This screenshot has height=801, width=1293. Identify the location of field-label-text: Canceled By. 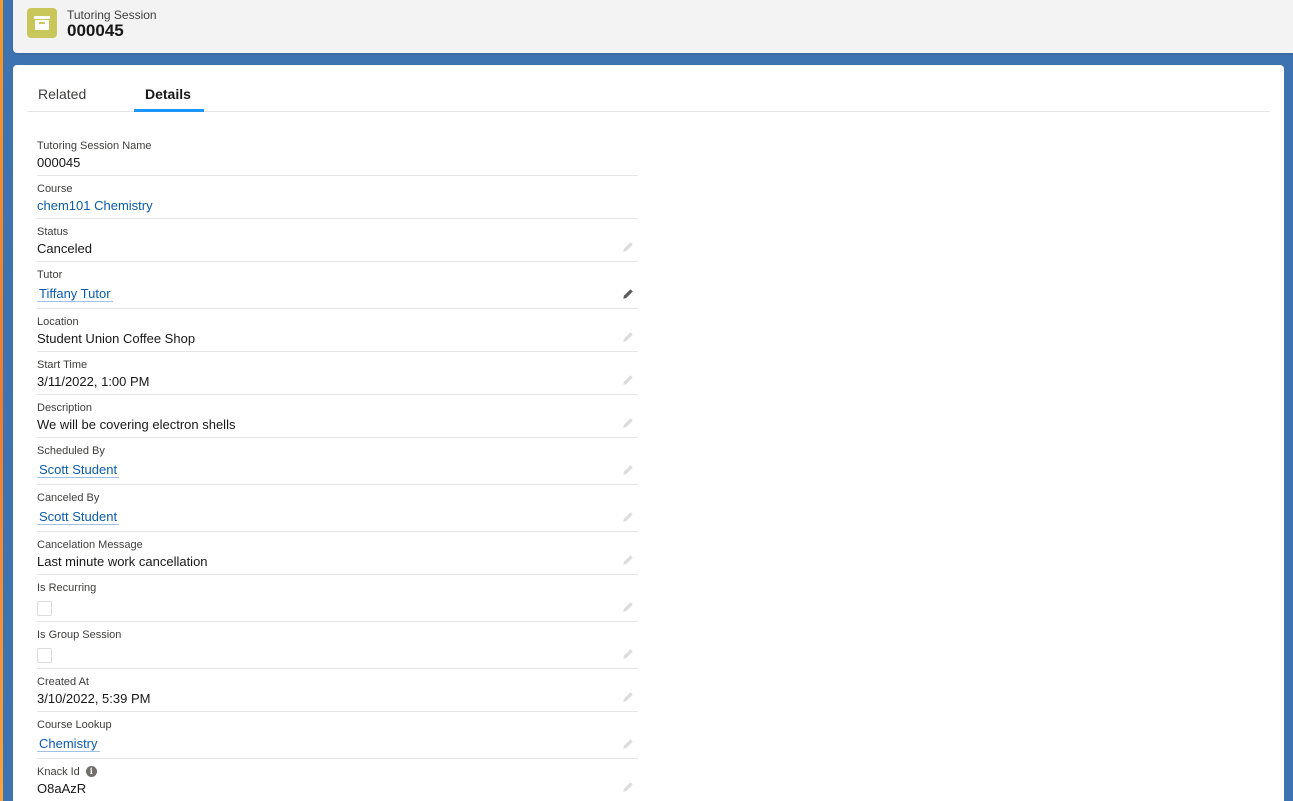
(68, 497).